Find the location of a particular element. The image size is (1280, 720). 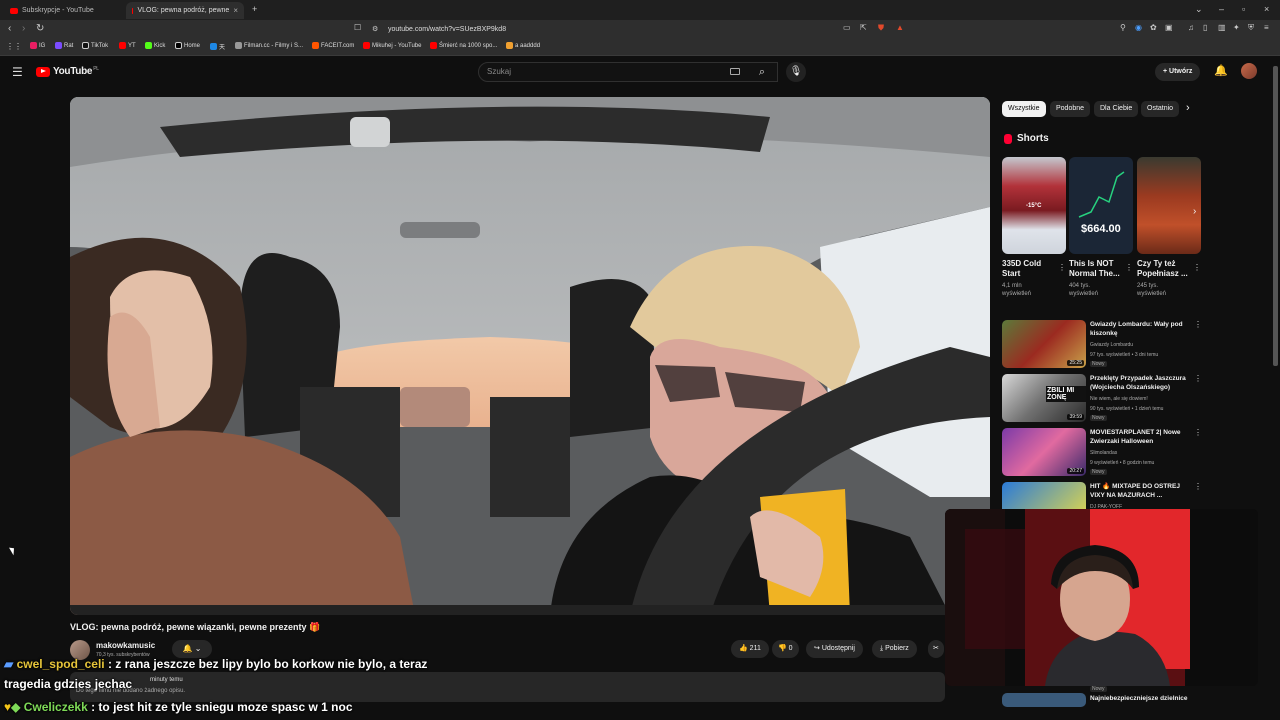

short-thumbnail: $664.00 is located at coordinates (1101, 205).